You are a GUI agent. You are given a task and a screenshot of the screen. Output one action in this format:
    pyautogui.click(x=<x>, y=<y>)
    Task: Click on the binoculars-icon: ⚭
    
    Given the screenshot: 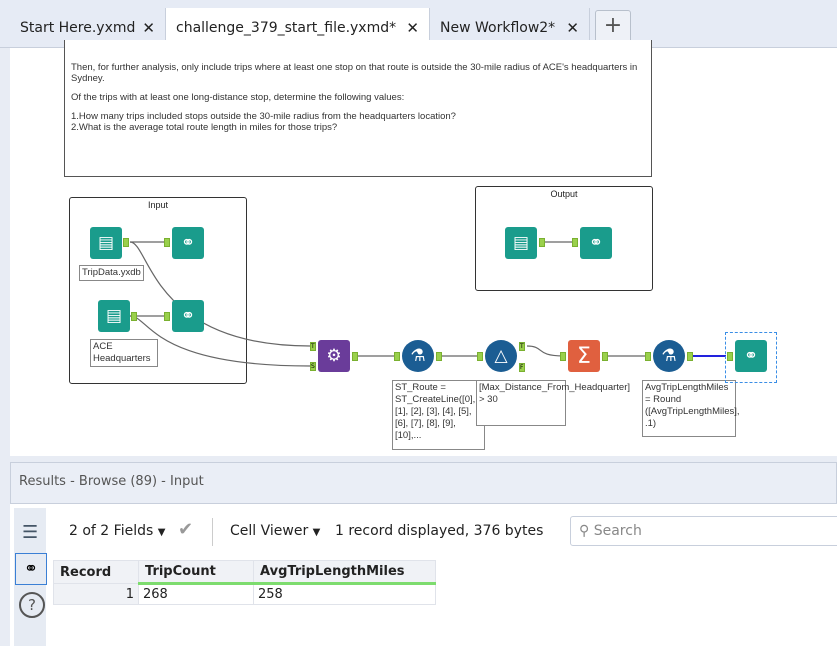 What is the action you would take?
    pyautogui.click(x=31, y=569)
    